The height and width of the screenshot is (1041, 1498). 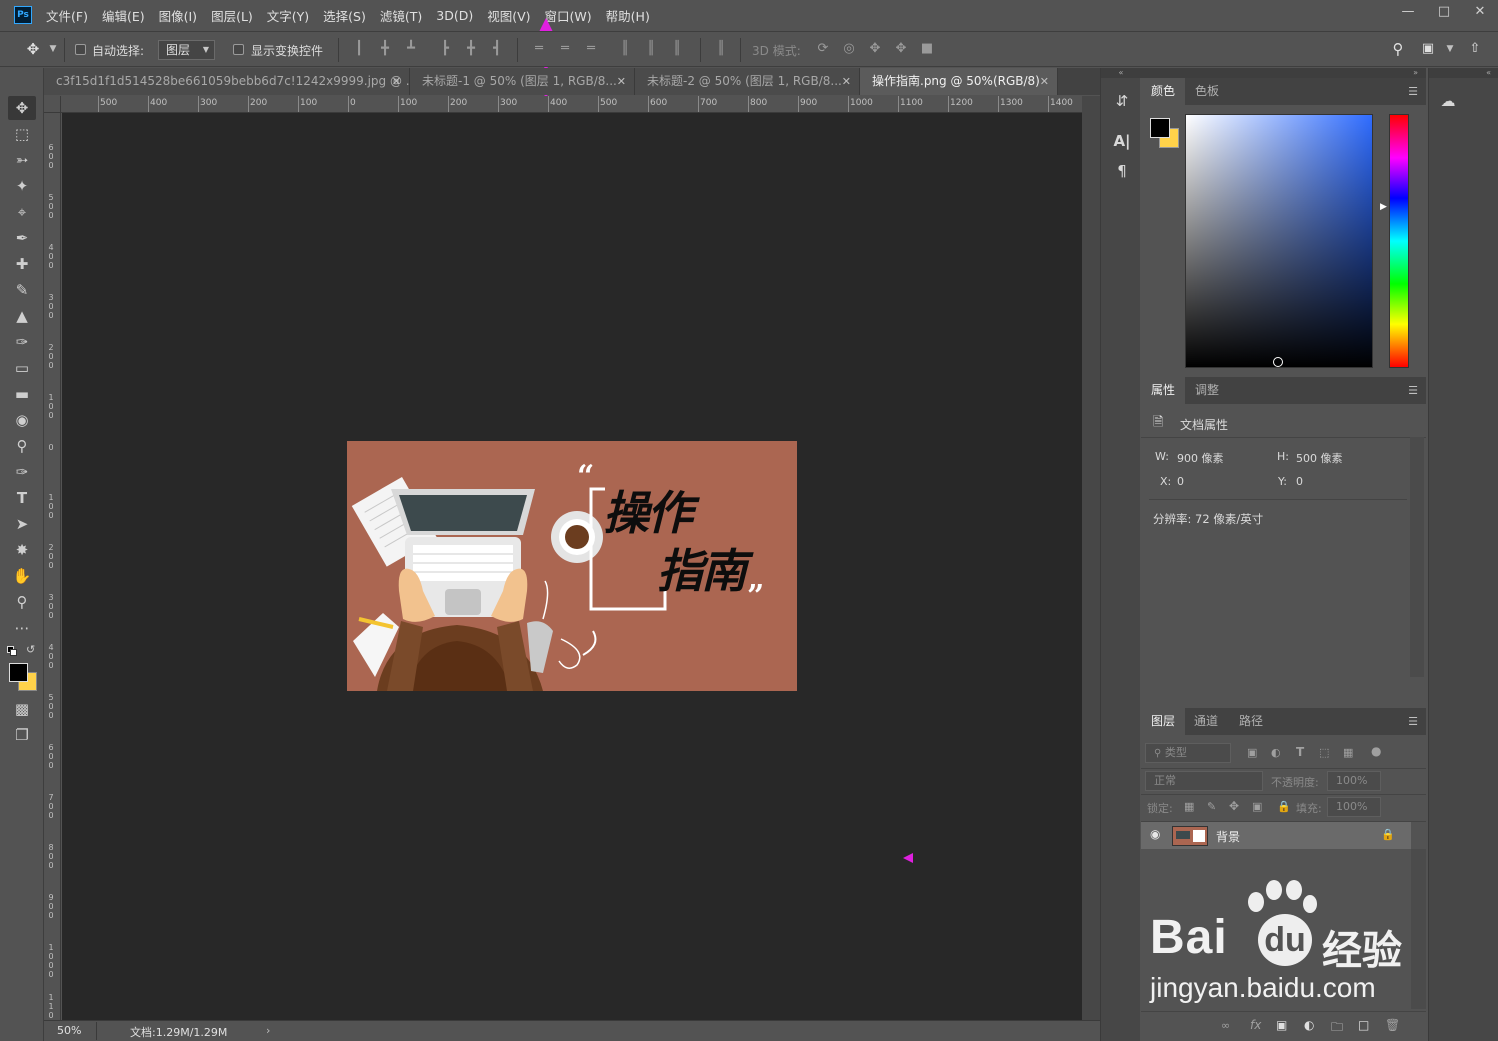 What do you see at coordinates (22, 134) in the screenshot?
I see `marquee-tool-icon: ⬚` at bounding box center [22, 134].